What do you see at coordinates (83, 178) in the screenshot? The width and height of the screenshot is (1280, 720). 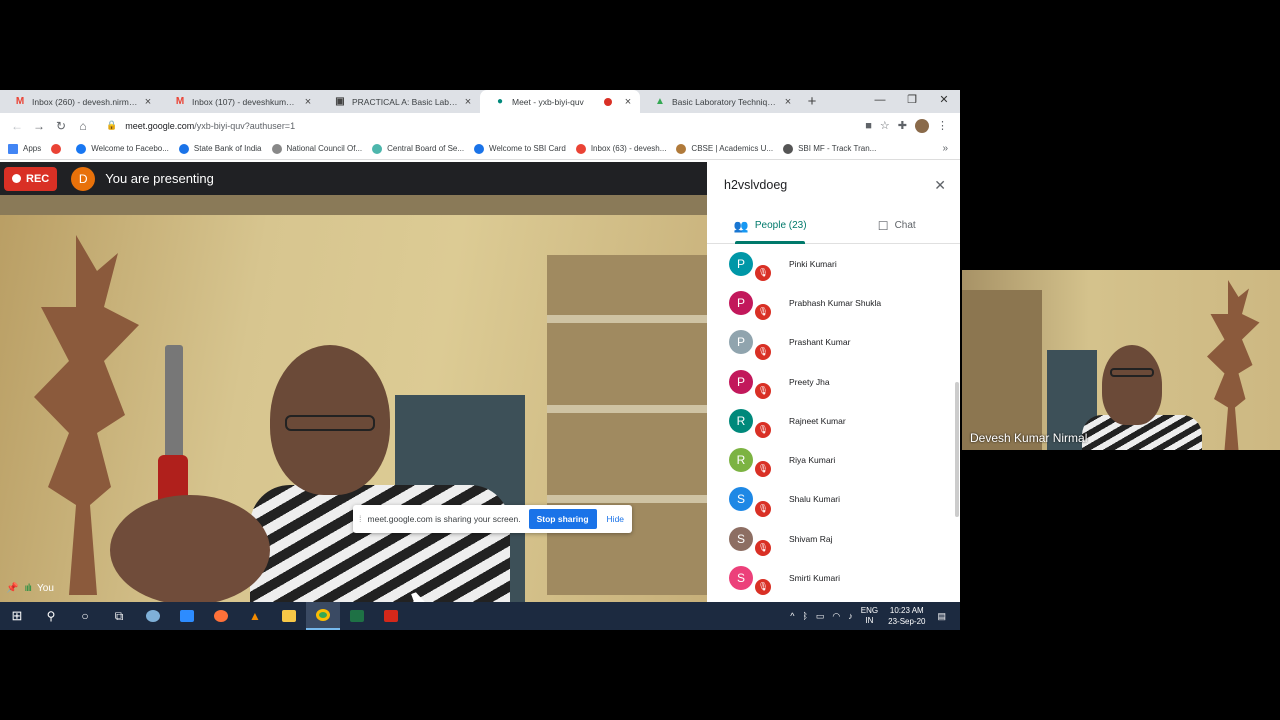 I see `presenter-avatar: D` at bounding box center [83, 178].